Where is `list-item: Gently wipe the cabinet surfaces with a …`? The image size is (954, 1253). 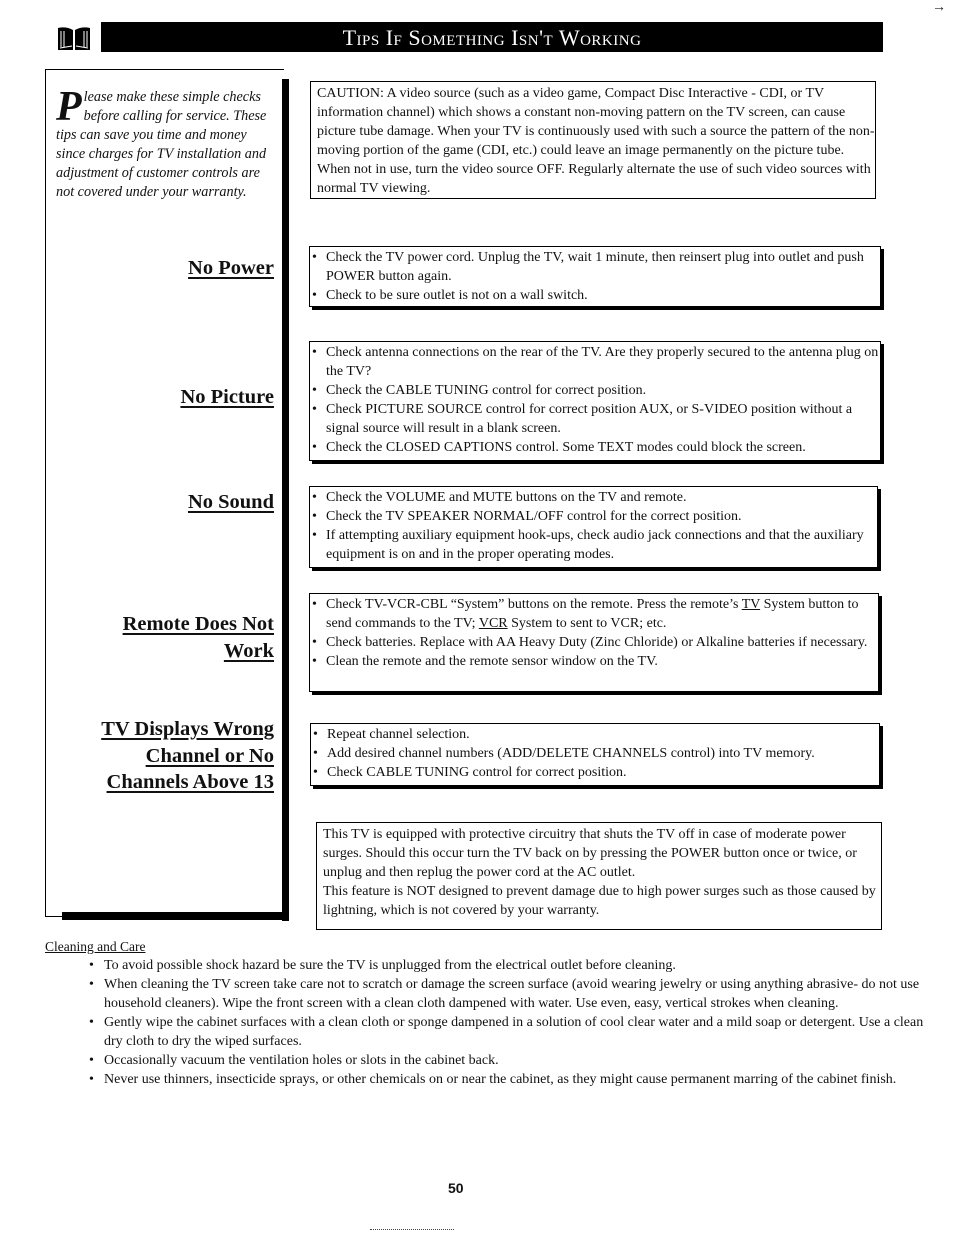 list-item: Gently wipe the cabinet surfaces with a … is located at coordinates (485, 1032).